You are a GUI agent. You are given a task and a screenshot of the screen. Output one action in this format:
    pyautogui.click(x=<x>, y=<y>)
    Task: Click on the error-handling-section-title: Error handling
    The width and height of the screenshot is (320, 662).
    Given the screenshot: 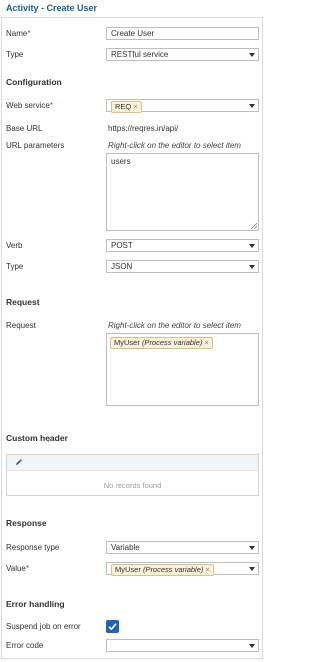 What is the action you would take?
    pyautogui.click(x=35, y=604)
    